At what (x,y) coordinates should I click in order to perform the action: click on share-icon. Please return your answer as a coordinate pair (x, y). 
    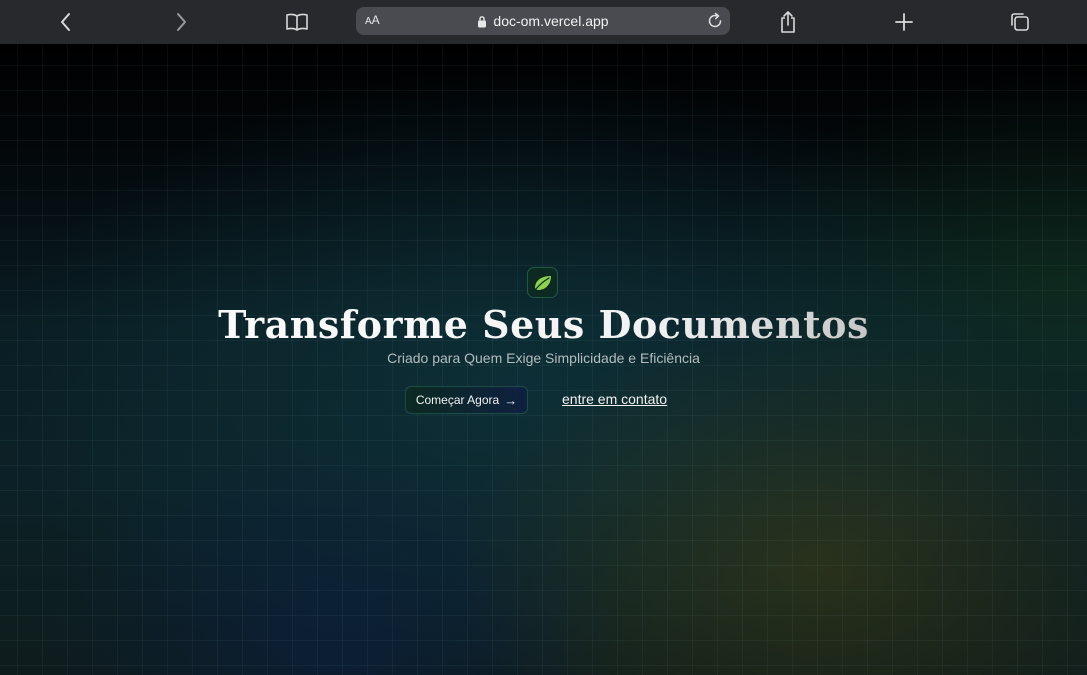
    Looking at the image, I should click on (788, 22).